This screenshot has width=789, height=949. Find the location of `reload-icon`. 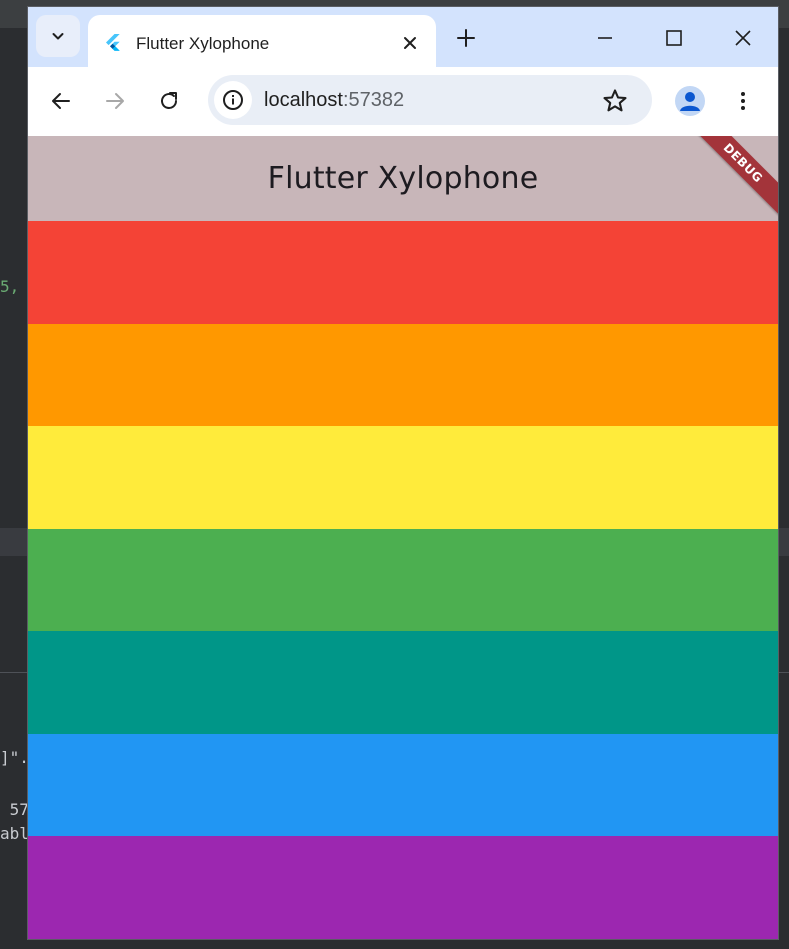

reload-icon is located at coordinates (169, 100).